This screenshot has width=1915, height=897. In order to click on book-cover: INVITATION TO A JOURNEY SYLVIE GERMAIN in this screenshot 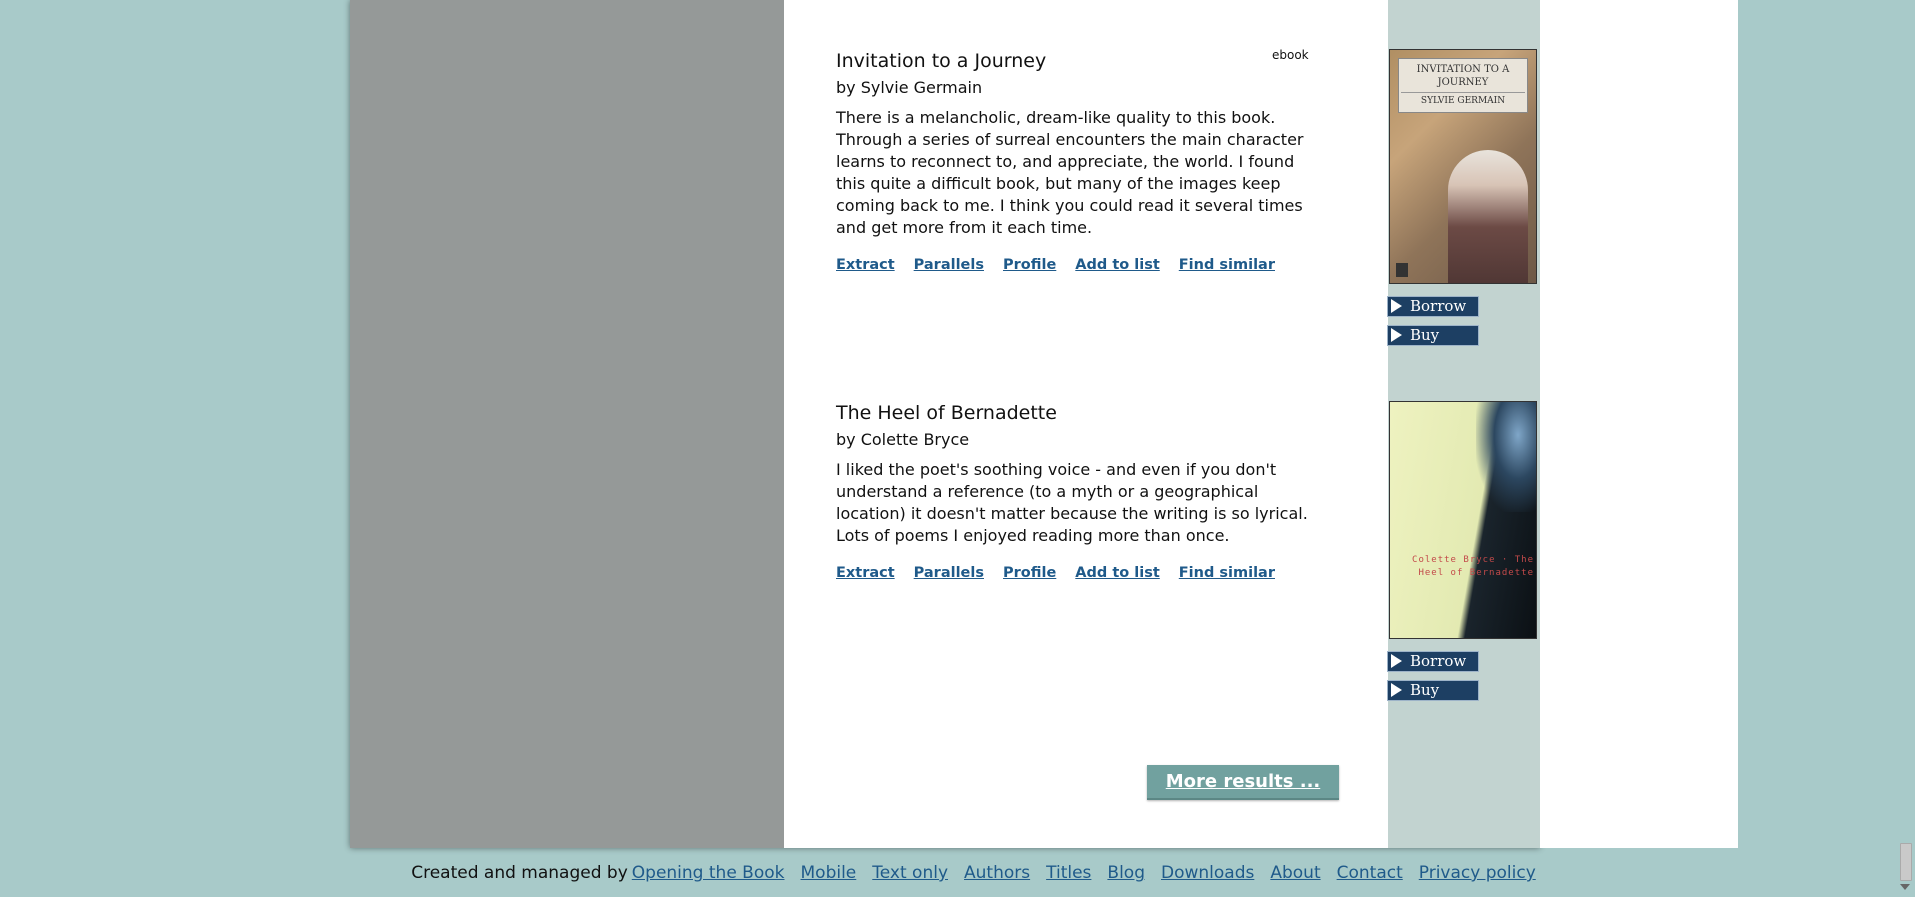, I will do `click(1463, 166)`.